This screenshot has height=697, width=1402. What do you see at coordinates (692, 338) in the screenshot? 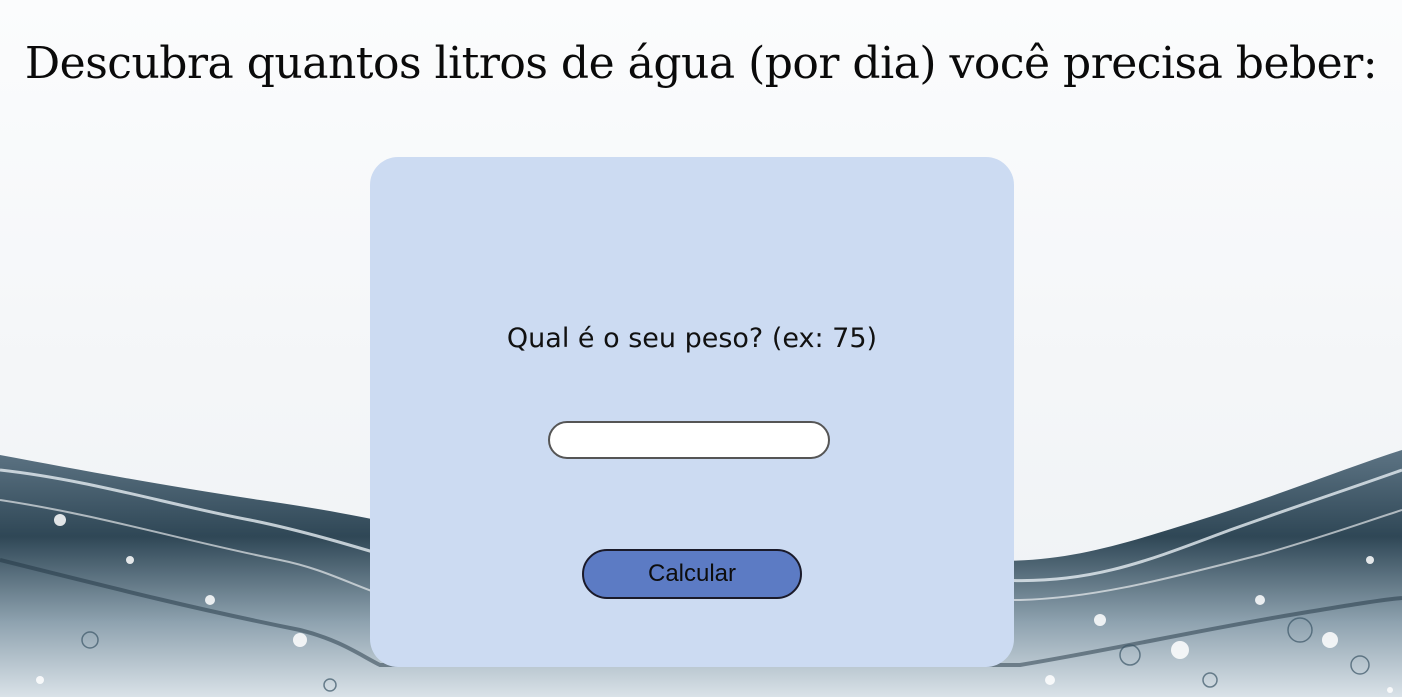
I see `weight-question-label: Qual é o seu peso? (ex: 75)` at bounding box center [692, 338].